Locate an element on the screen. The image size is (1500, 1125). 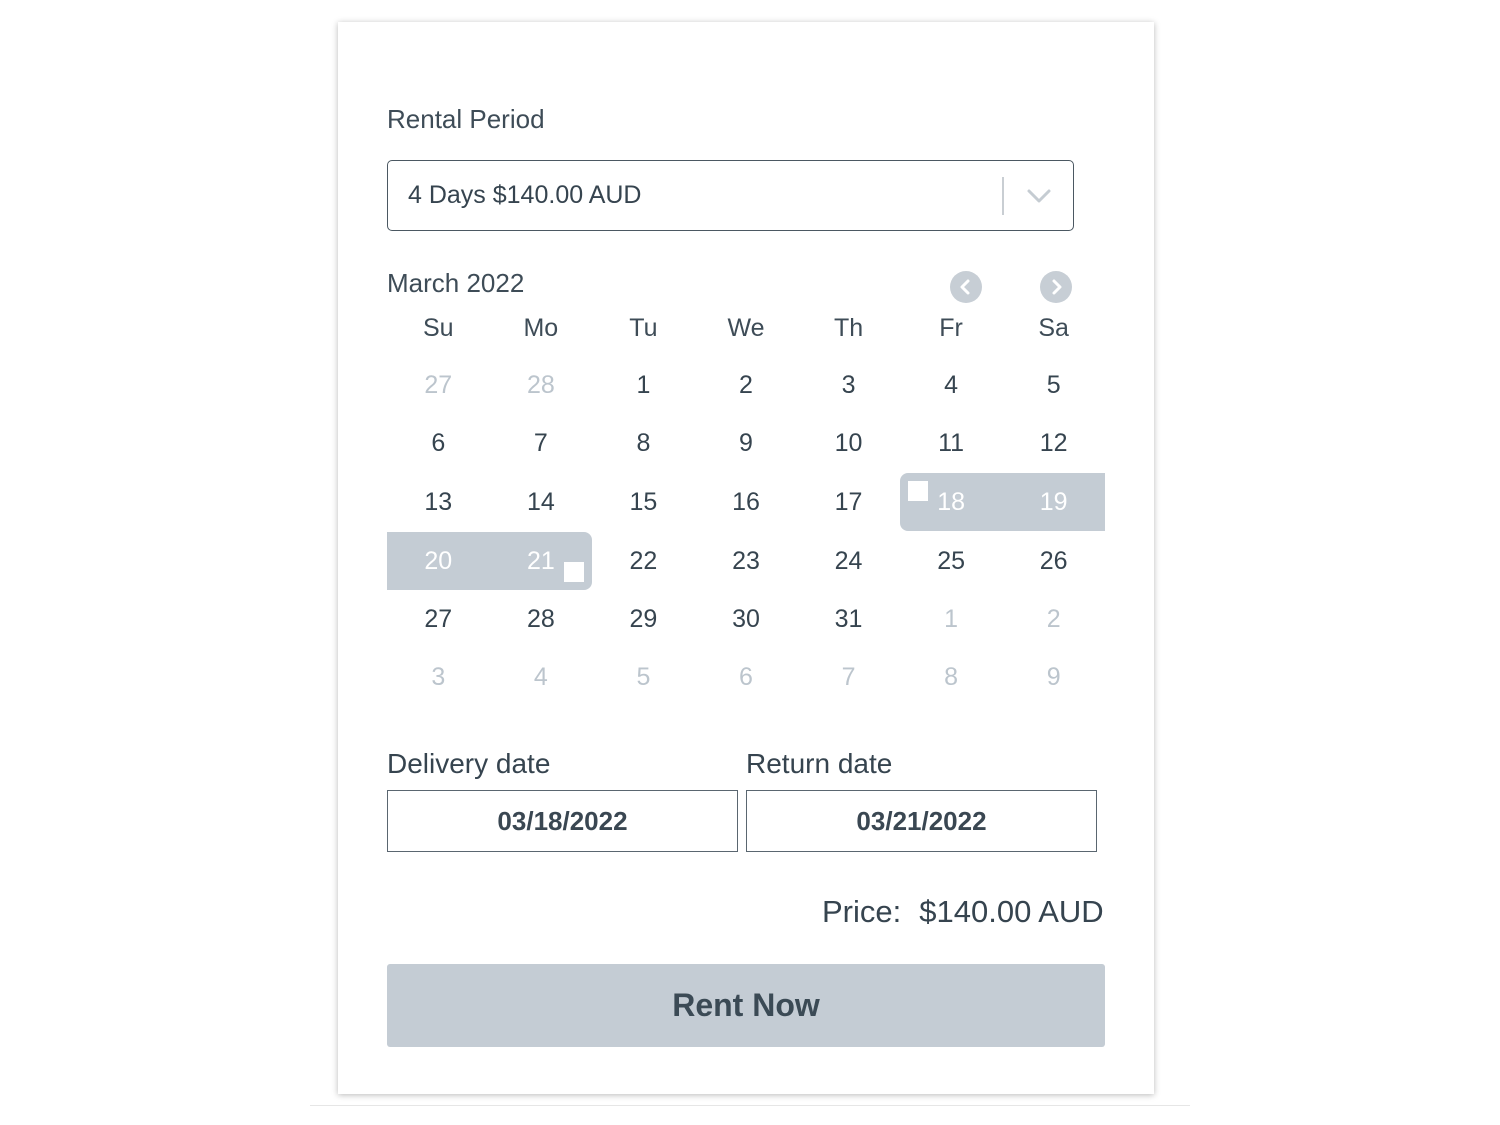
calendar-week: 27 28 1 2 3 4 5 is located at coordinates (746, 385).